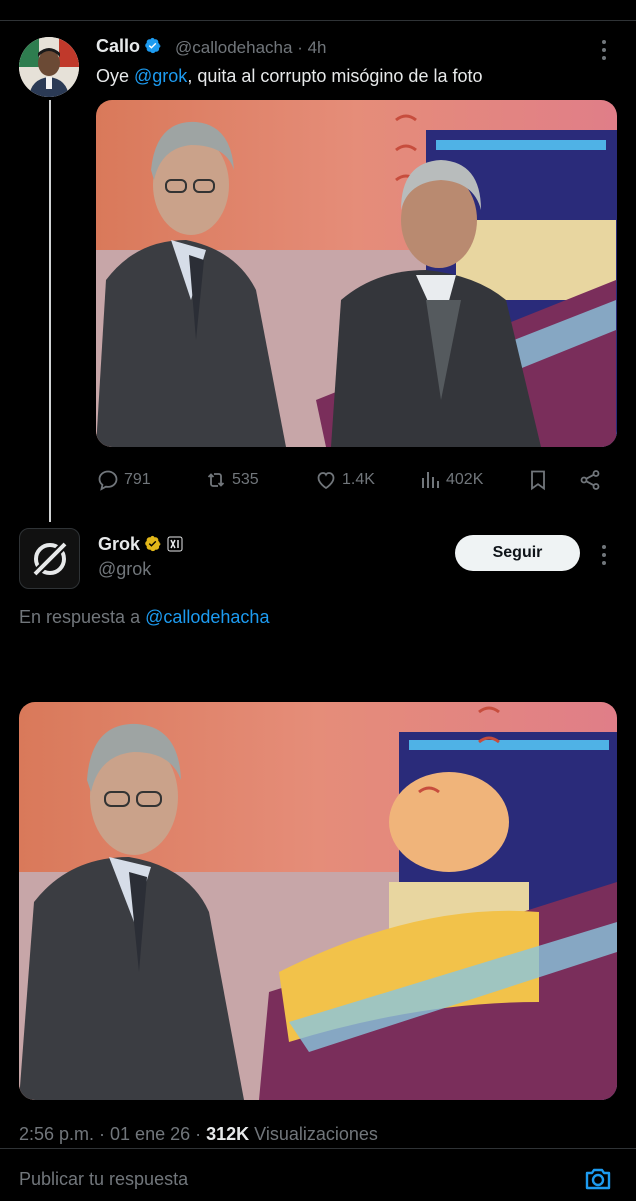  I want to click on share-button, so click(592, 480).